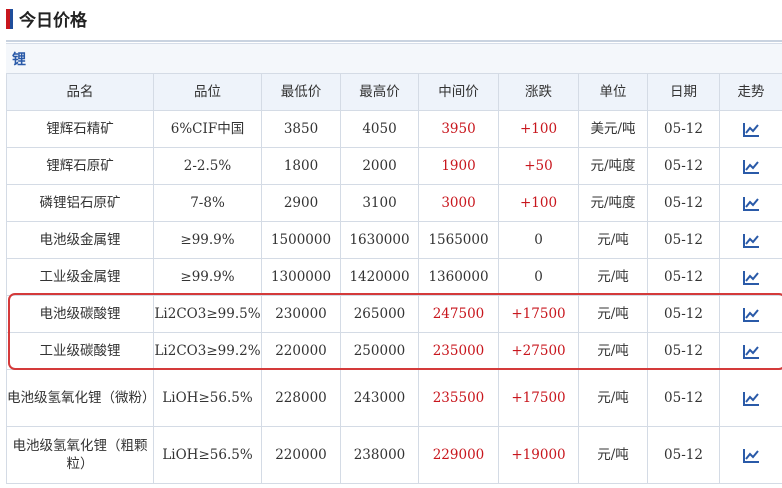 This screenshot has height=488, width=782. What do you see at coordinates (613, 92) in the screenshot?
I see `col-header-unit: 单位` at bounding box center [613, 92].